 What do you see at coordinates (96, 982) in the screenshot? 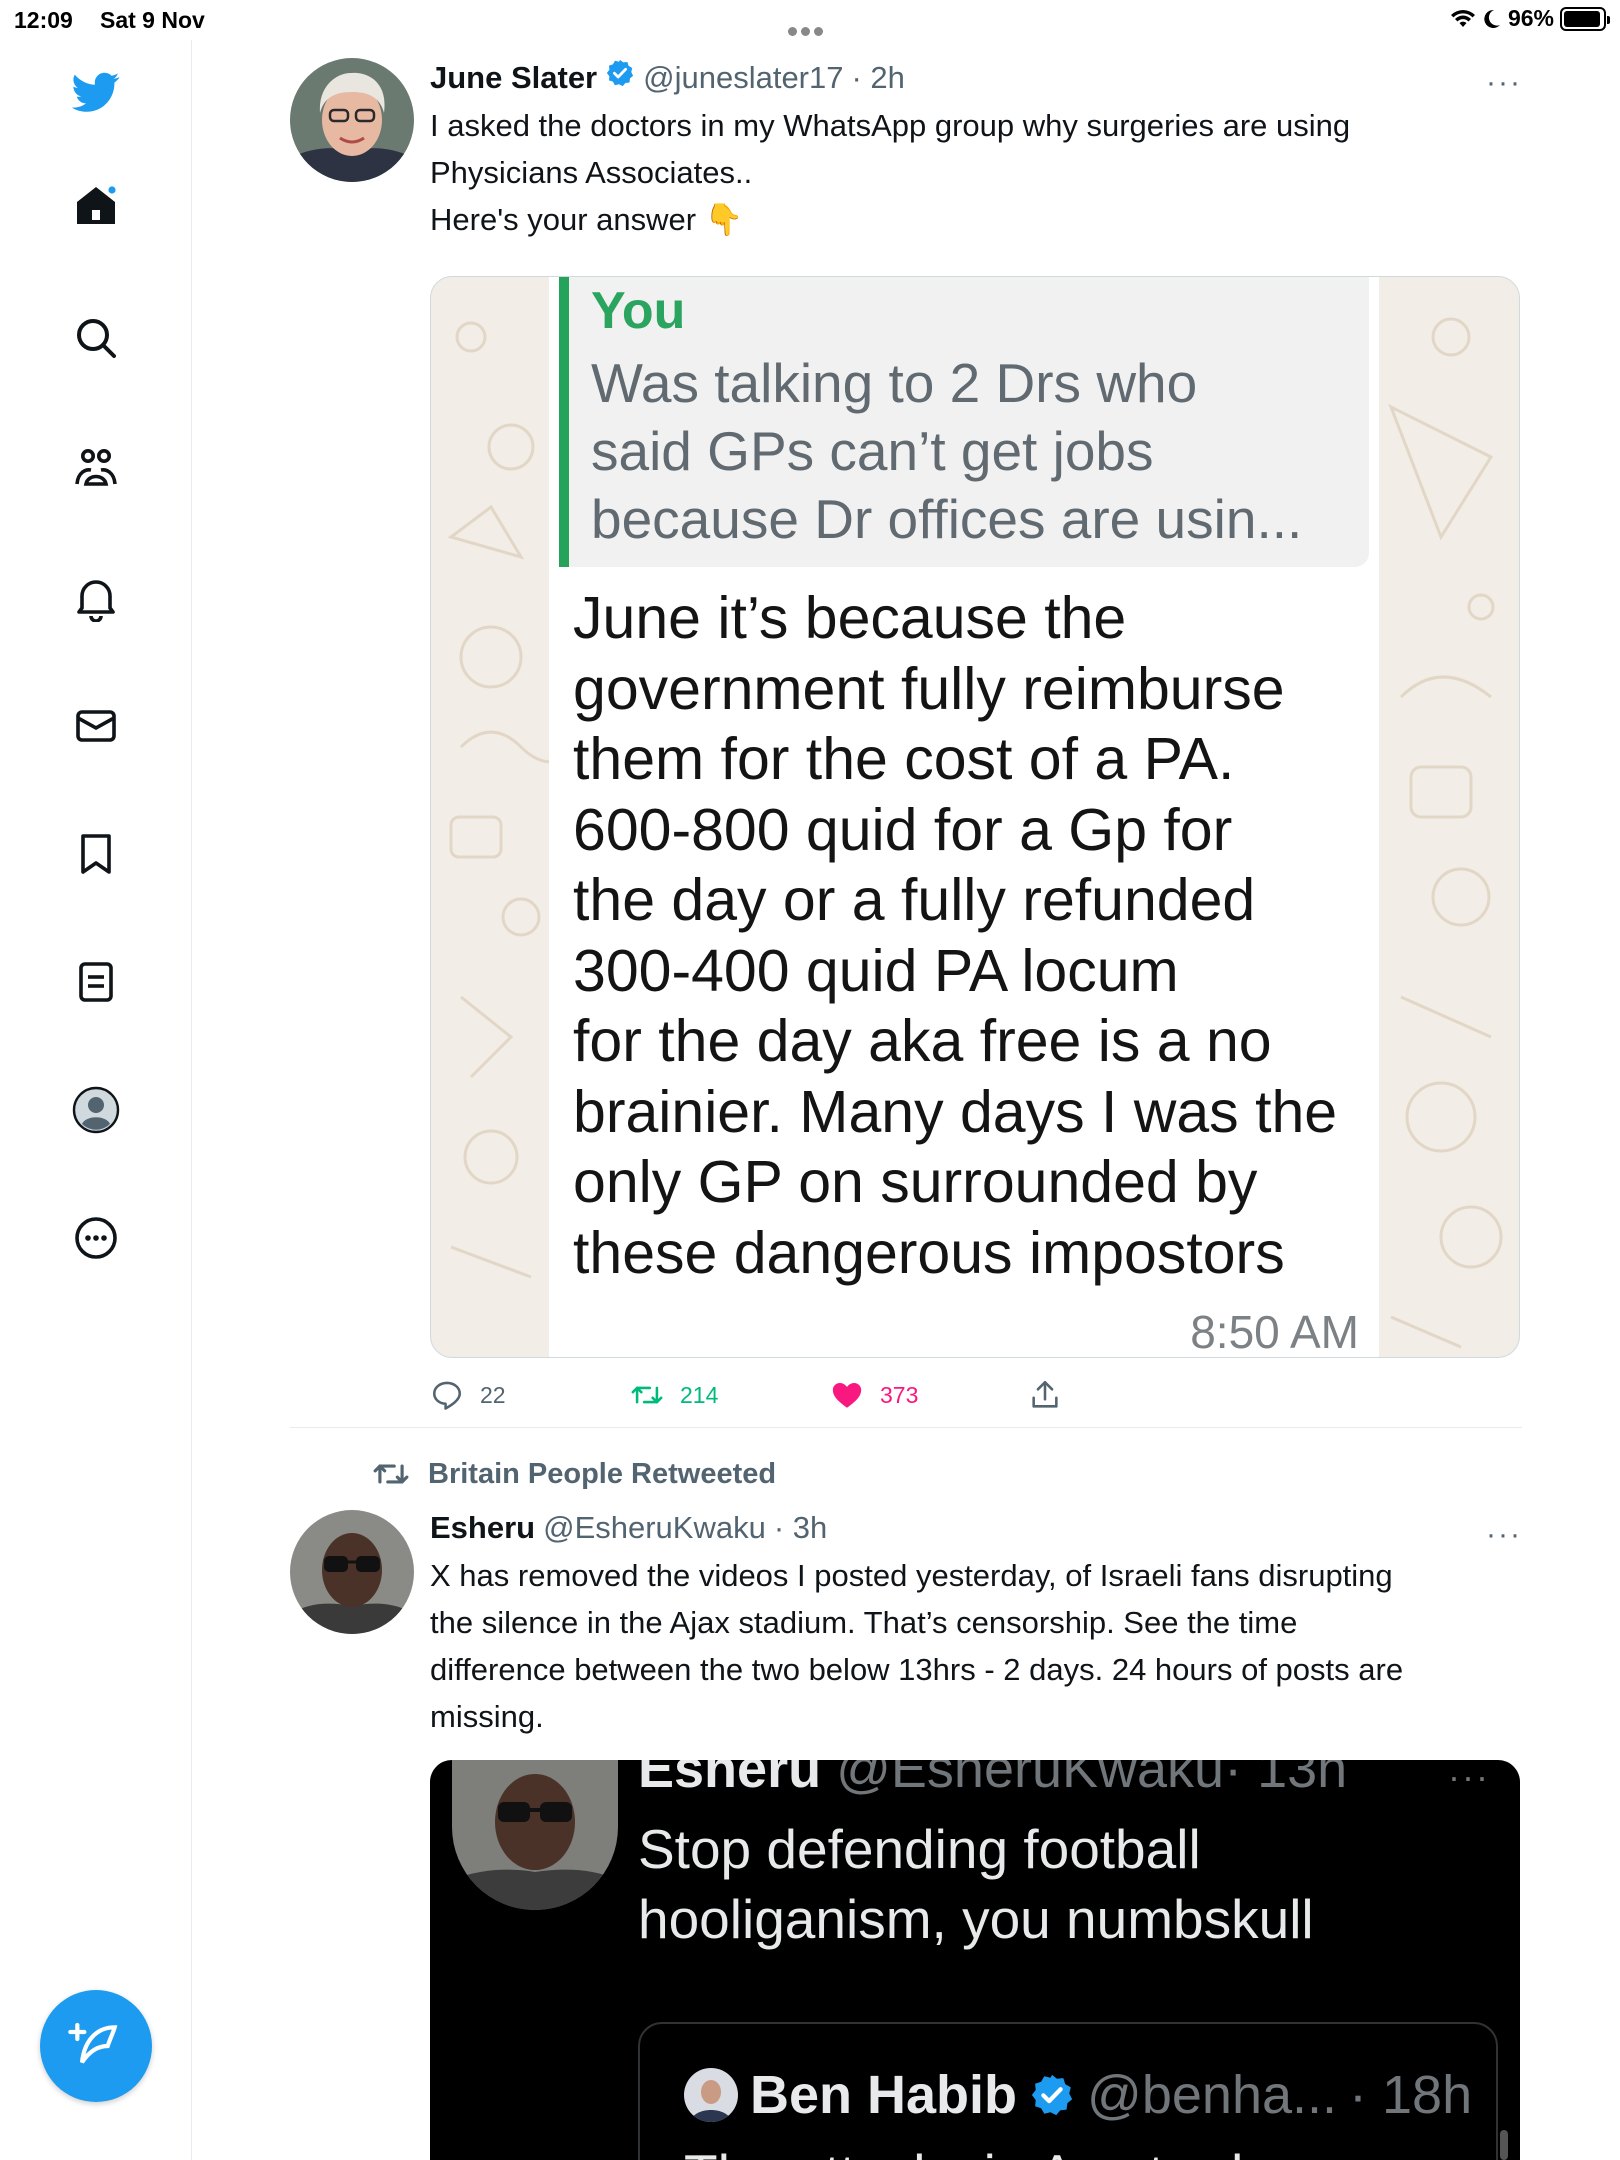
I see `lists-icon` at bounding box center [96, 982].